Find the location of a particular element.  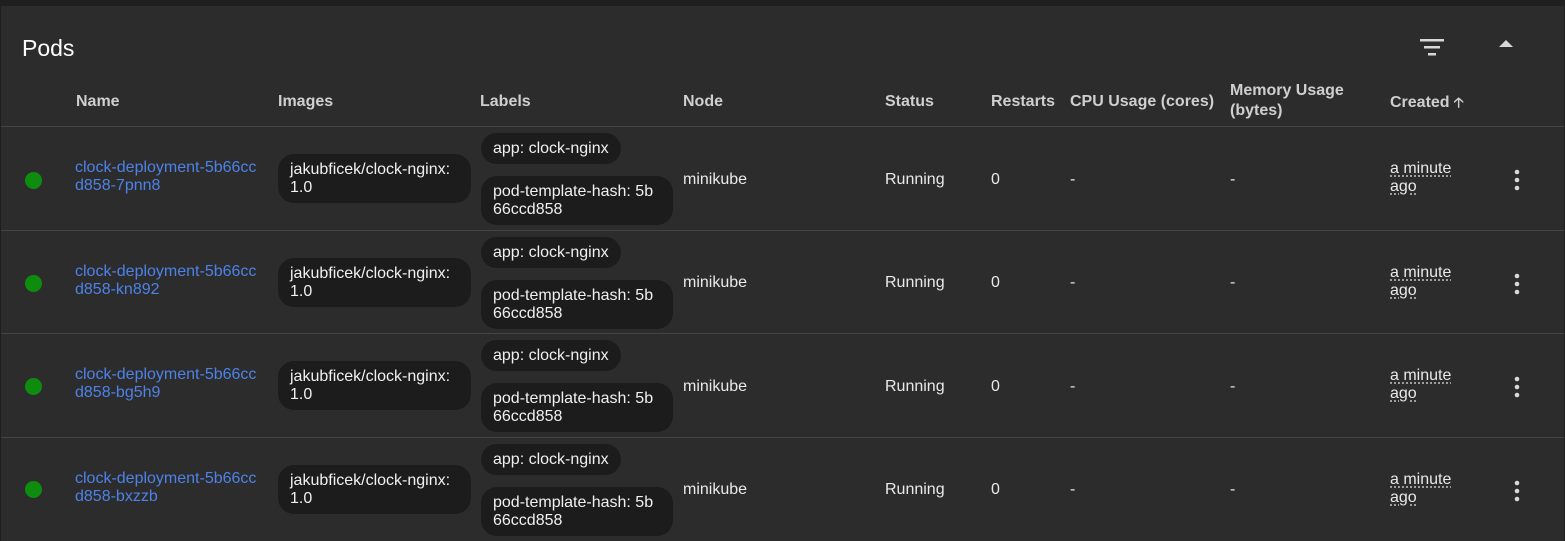

col-header-created: Created 🡡 is located at coordinates (1427, 102).